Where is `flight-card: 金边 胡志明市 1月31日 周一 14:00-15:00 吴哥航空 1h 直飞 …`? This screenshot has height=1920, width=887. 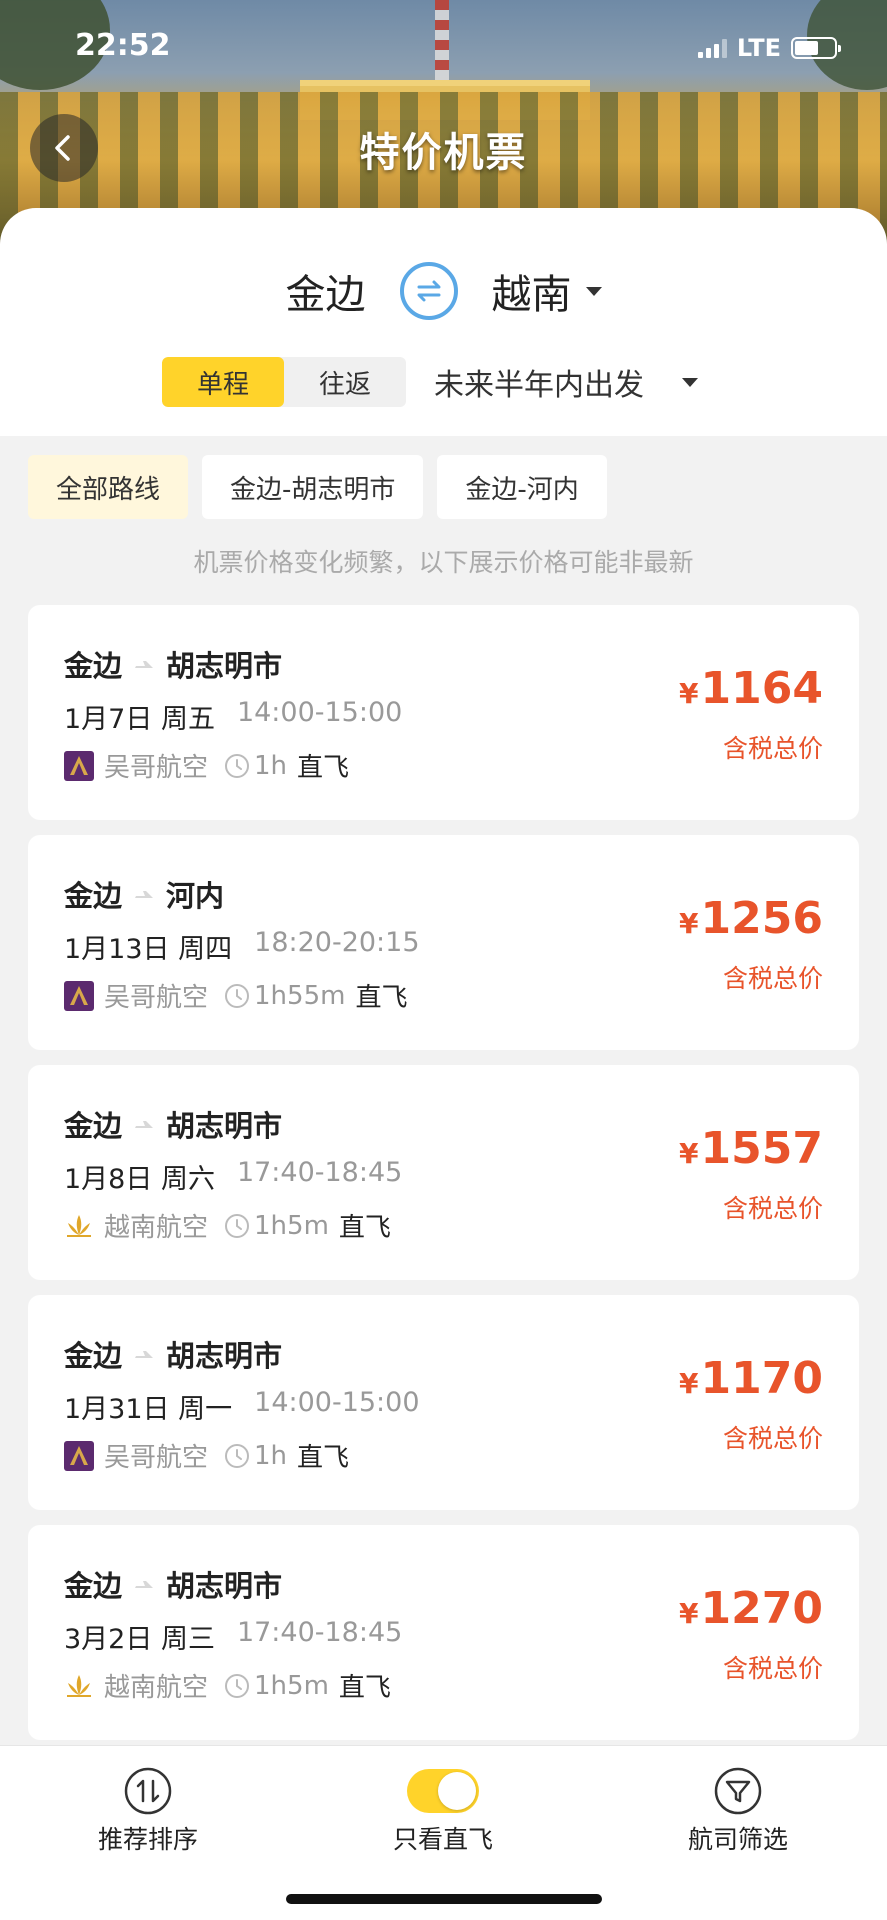 flight-card: 金边 胡志明市 1月31日 周一 14:00-15:00 吴哥航空 1h 直飞 … is located at coordinates (443, 1402).